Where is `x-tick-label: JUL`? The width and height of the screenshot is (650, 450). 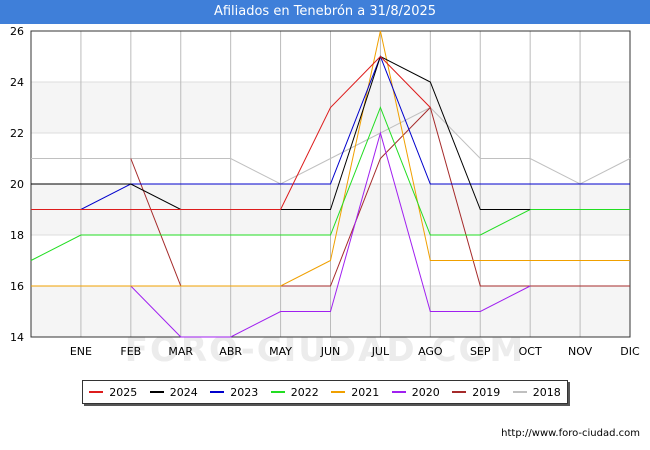
x-tick-label: JUL is located at coordinates (380, 351).